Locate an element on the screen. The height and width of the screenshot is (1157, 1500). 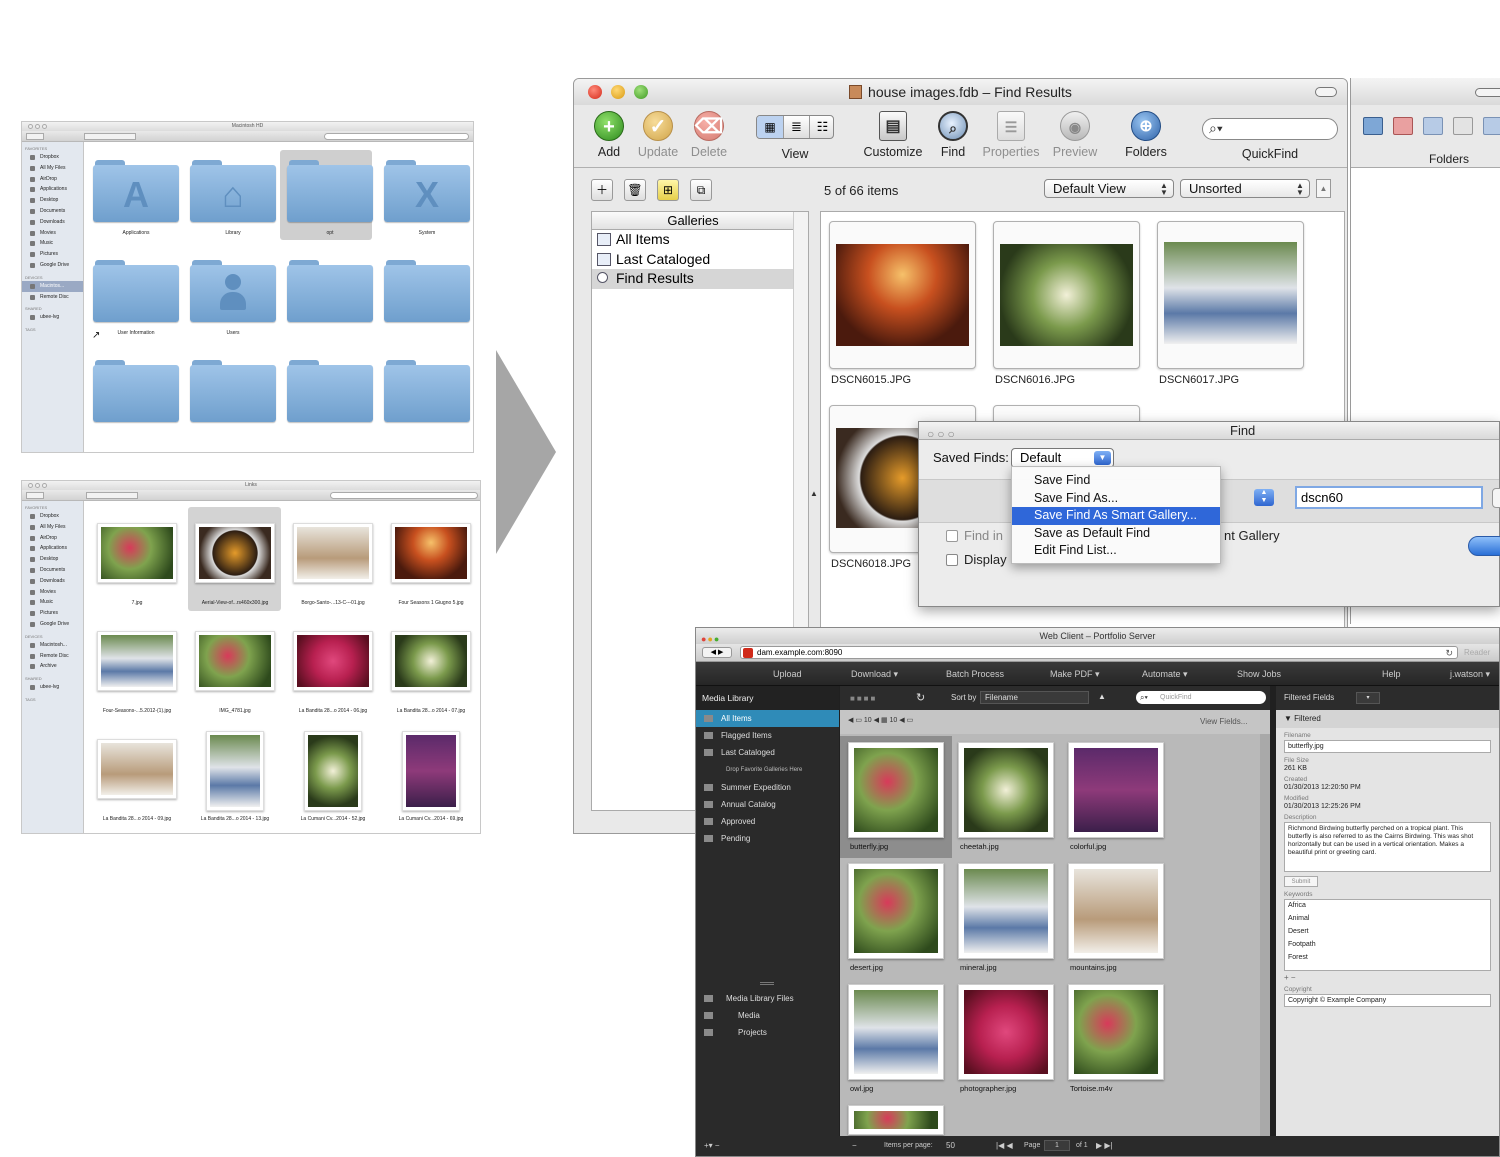
pager-next-last-icons: ▶ ▶| is located at coordinates (1104, 1145).